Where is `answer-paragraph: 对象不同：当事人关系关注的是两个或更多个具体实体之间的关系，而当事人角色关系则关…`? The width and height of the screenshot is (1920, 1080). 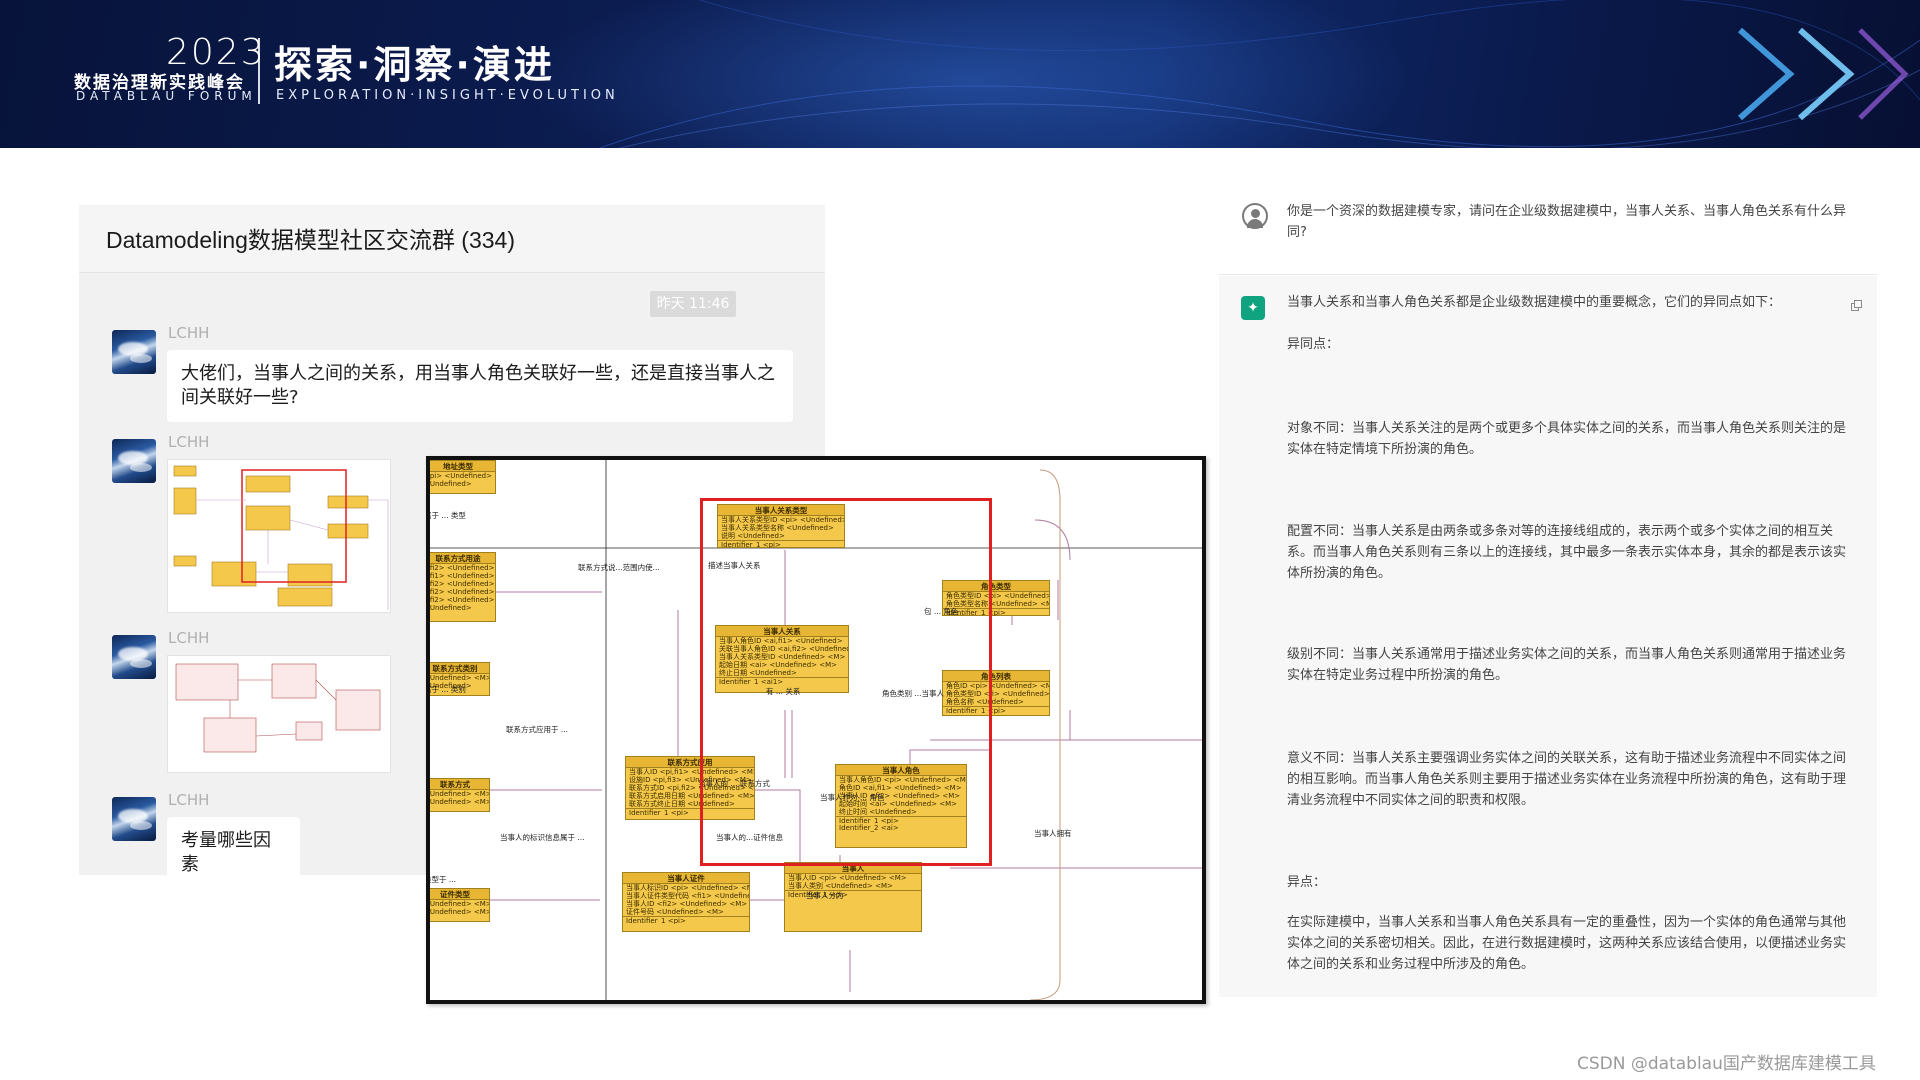
answer-paragraph: 对象不同：当事人关系关注的是两个或更多个具体实体之间的关系，而当事人角色关系则关… is located at coordinates (1567, 439).